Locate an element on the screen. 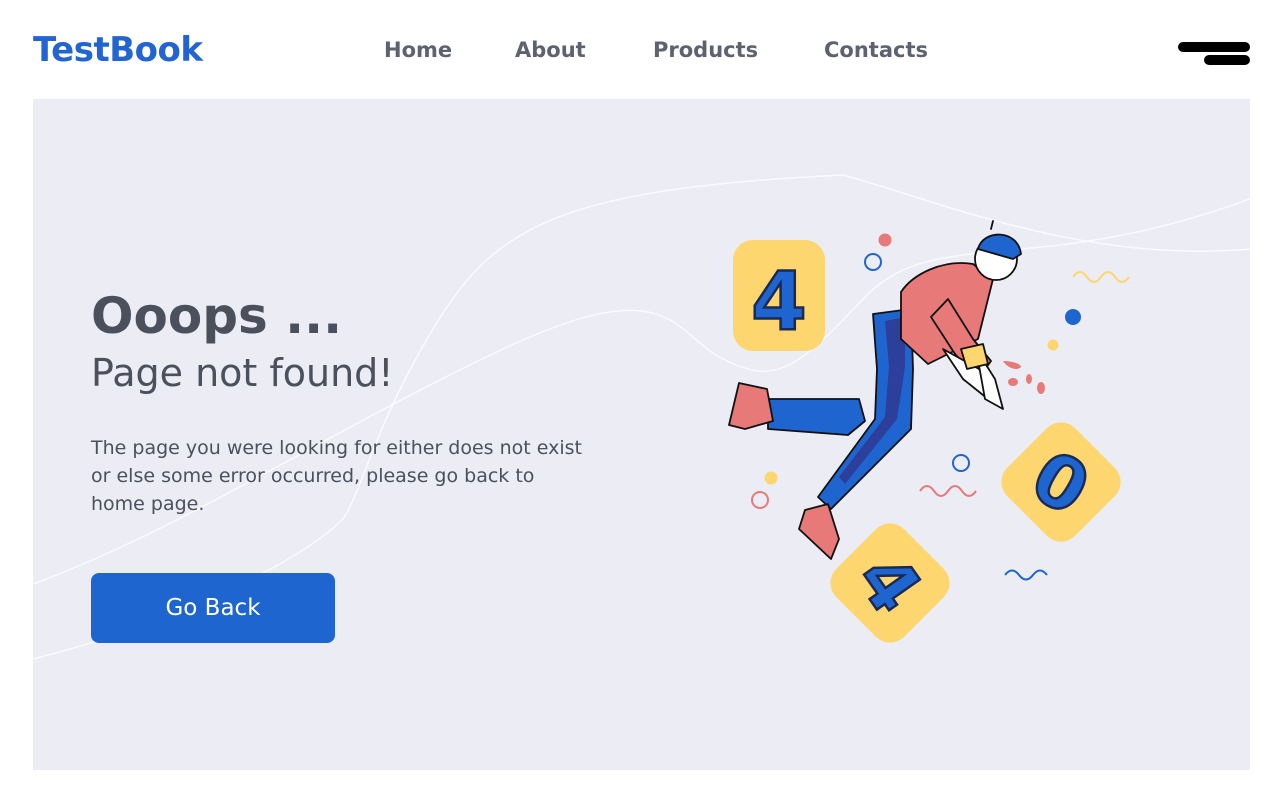 This screenshot has width=1280, height=800. digit-tile-4-top-label: 4 is located at coordinates (779, 301).